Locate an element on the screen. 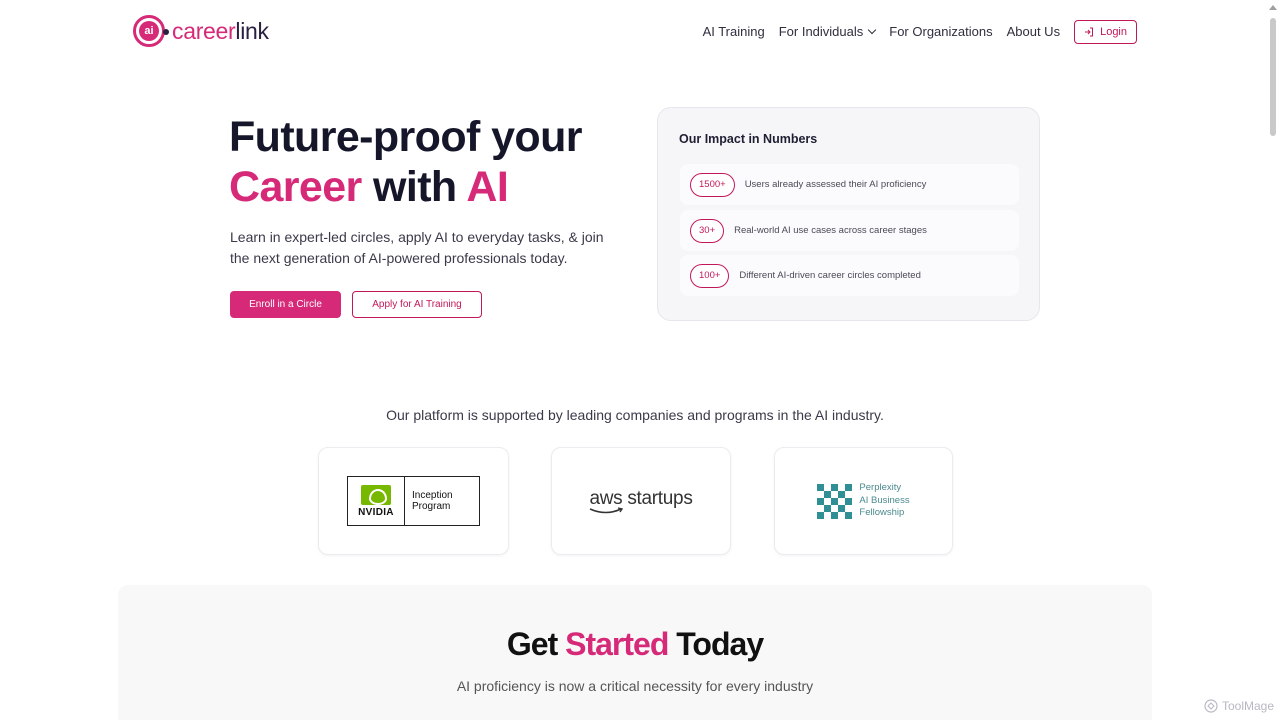  aws-smile-icon is located at coordinates (607, 509).